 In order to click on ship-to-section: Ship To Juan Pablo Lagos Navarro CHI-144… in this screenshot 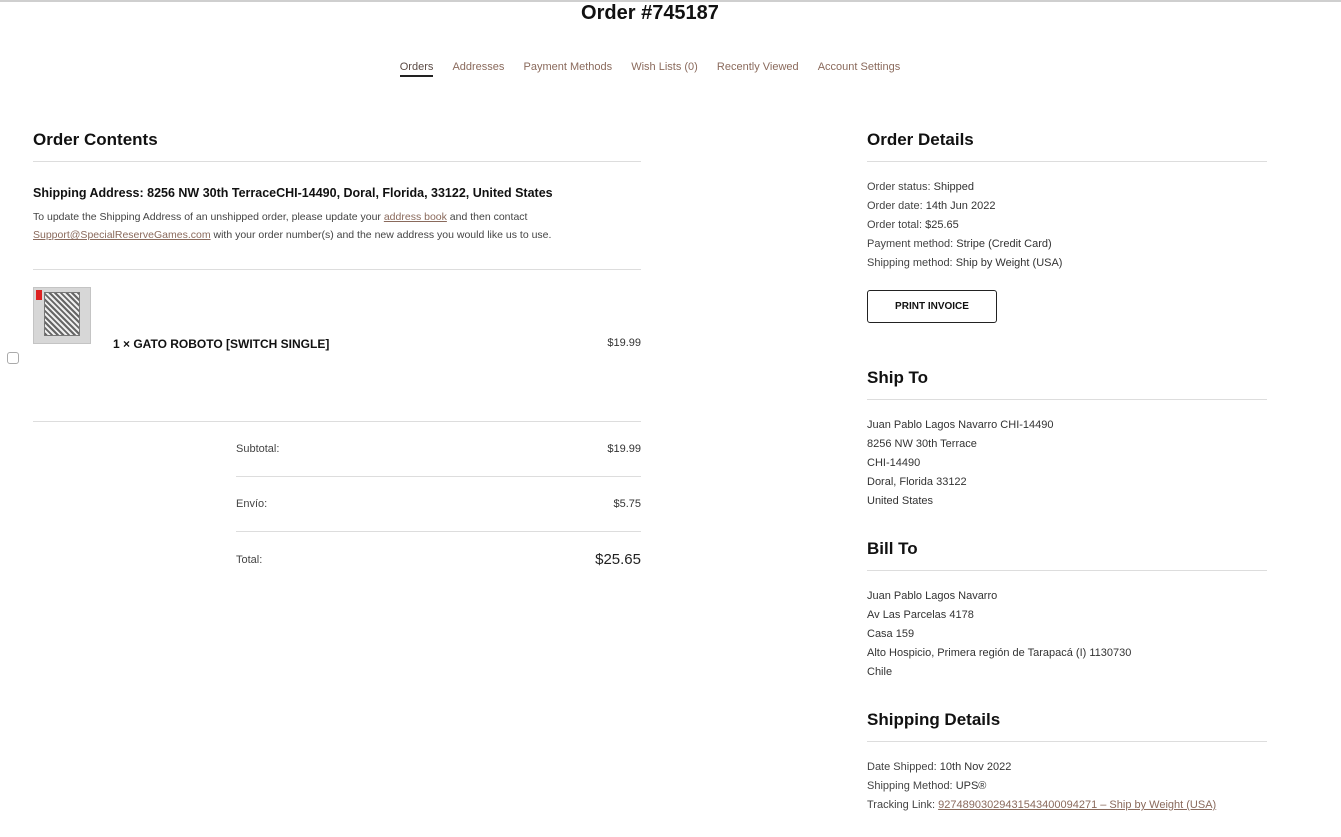, I will do `click(1067, 438)`.